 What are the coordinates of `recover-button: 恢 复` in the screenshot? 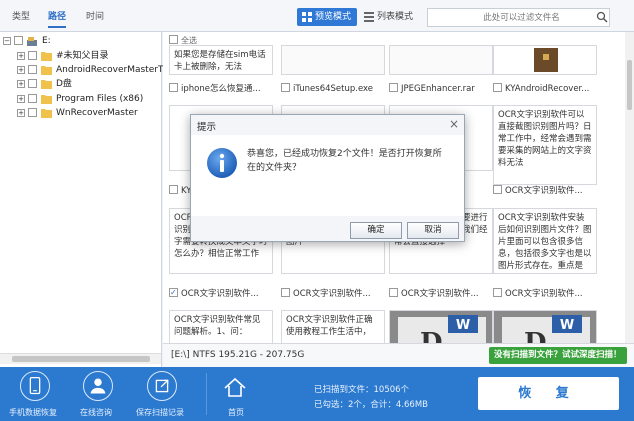 It's located at (548, 393).